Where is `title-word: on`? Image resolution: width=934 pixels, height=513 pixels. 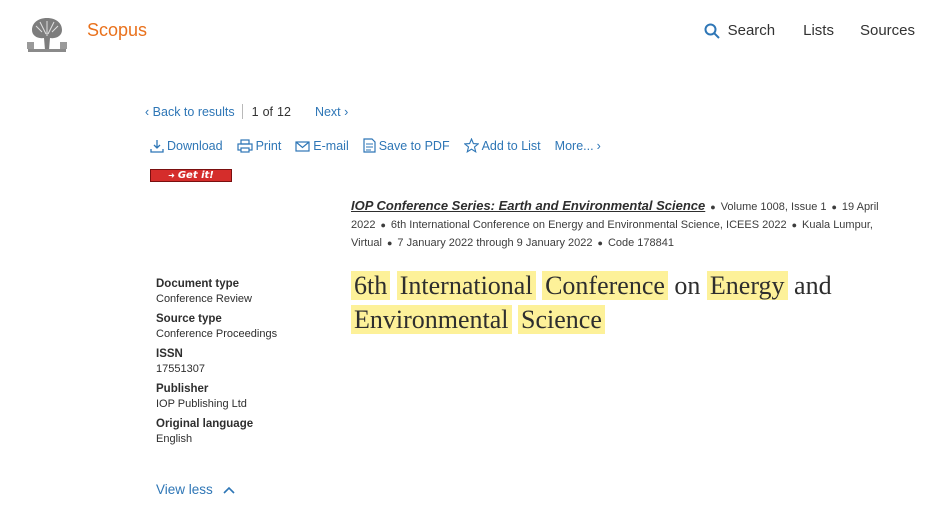
title-word: on is located at coordinates (687, 285).